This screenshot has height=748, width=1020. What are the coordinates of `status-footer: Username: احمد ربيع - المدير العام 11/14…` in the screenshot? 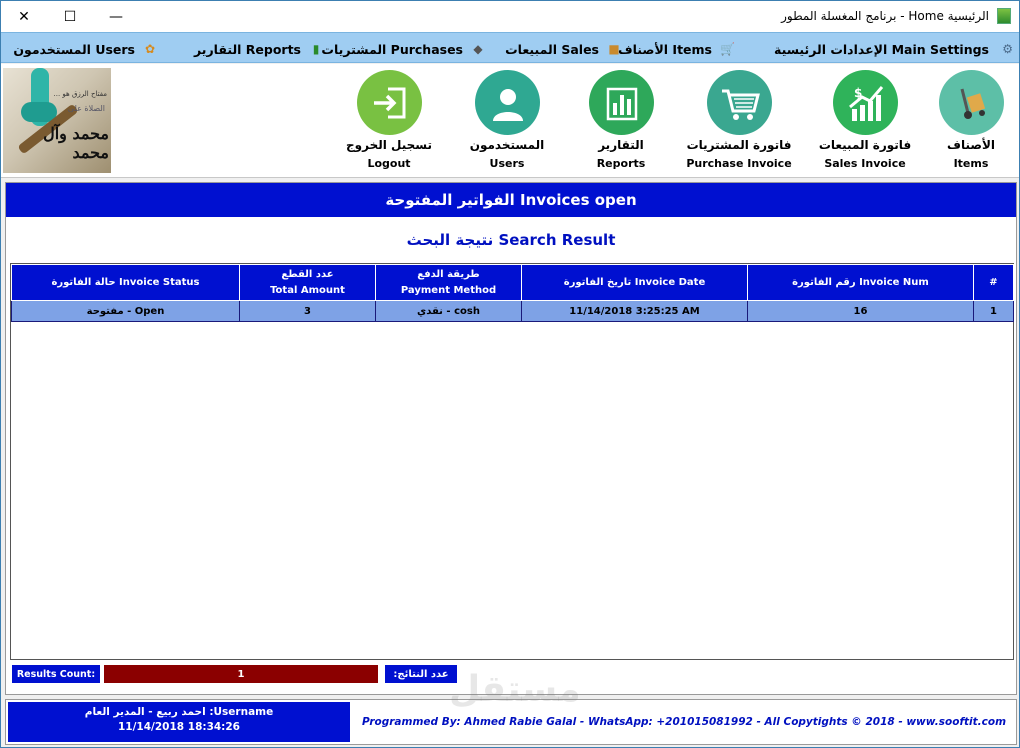 It's located at (511, 722).